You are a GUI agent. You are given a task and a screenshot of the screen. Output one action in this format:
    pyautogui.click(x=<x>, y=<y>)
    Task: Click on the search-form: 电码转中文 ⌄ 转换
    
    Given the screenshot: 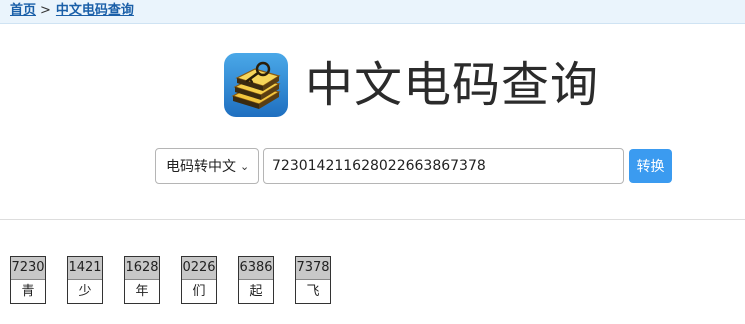 What is the action you would take?
    pyautogui.click(x=413, y=166)
    